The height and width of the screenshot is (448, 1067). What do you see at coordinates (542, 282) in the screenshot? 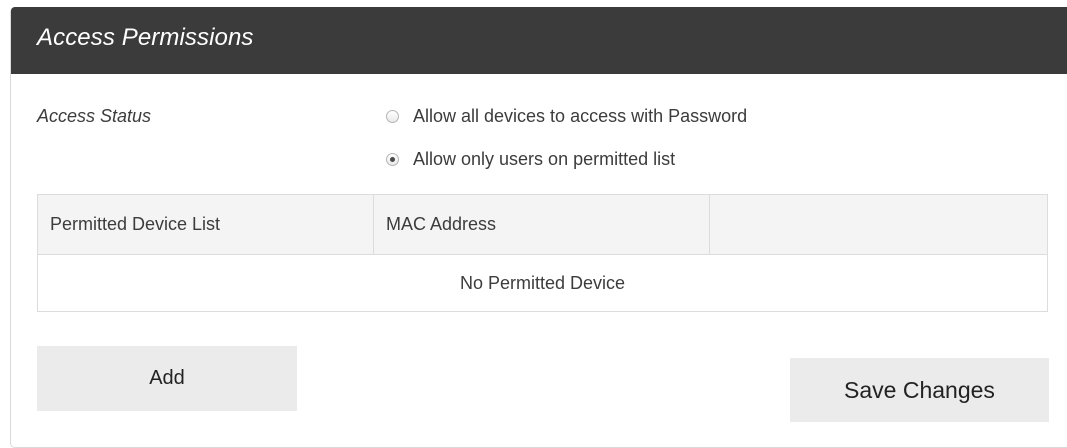
I see `table-empty-message: No Permitted Device` at bounding box center [542, 282].